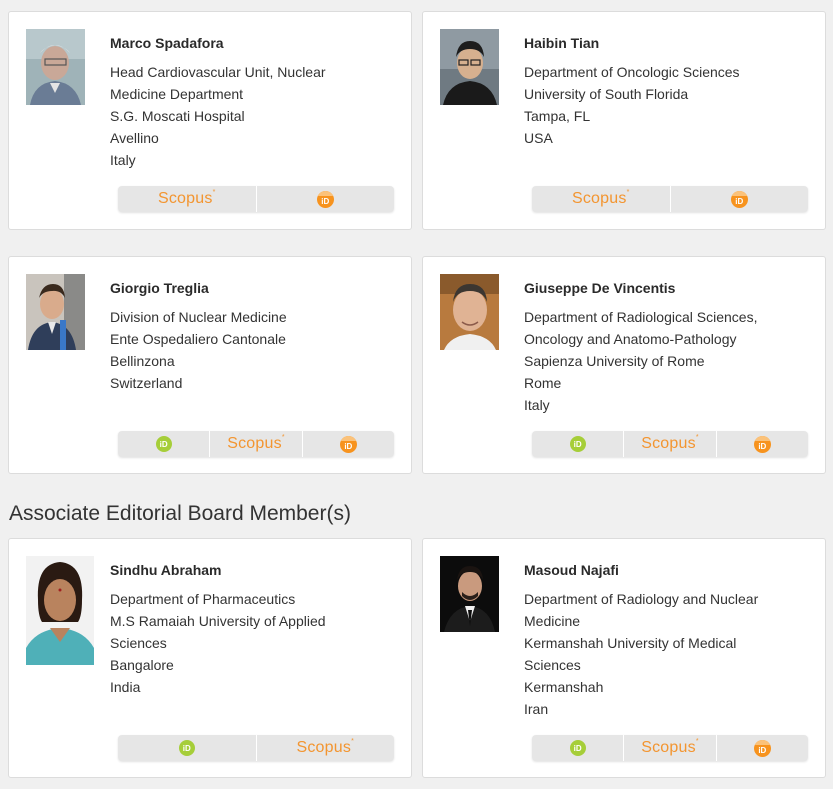  What do you see at coordinates (536, 709) in the screenshot?
I see `affiliation-line: Iran` at bounding box center [536, 709].